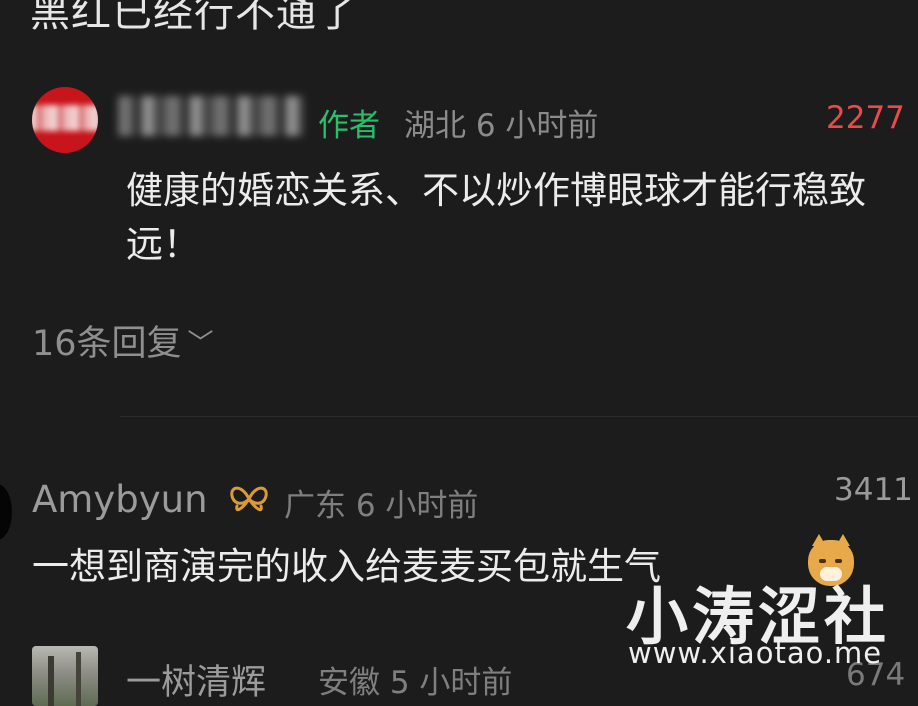  I want to click on butterfly-badge-icon, so click(249, 499).